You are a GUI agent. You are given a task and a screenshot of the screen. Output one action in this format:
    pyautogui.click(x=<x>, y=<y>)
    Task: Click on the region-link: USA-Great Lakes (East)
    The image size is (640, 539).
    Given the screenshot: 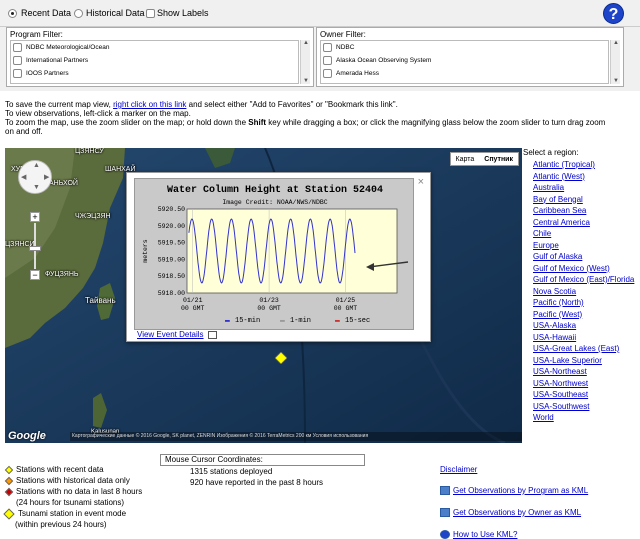 What is the action you would take?
    pyautogui.click(x=576, y=348)
    